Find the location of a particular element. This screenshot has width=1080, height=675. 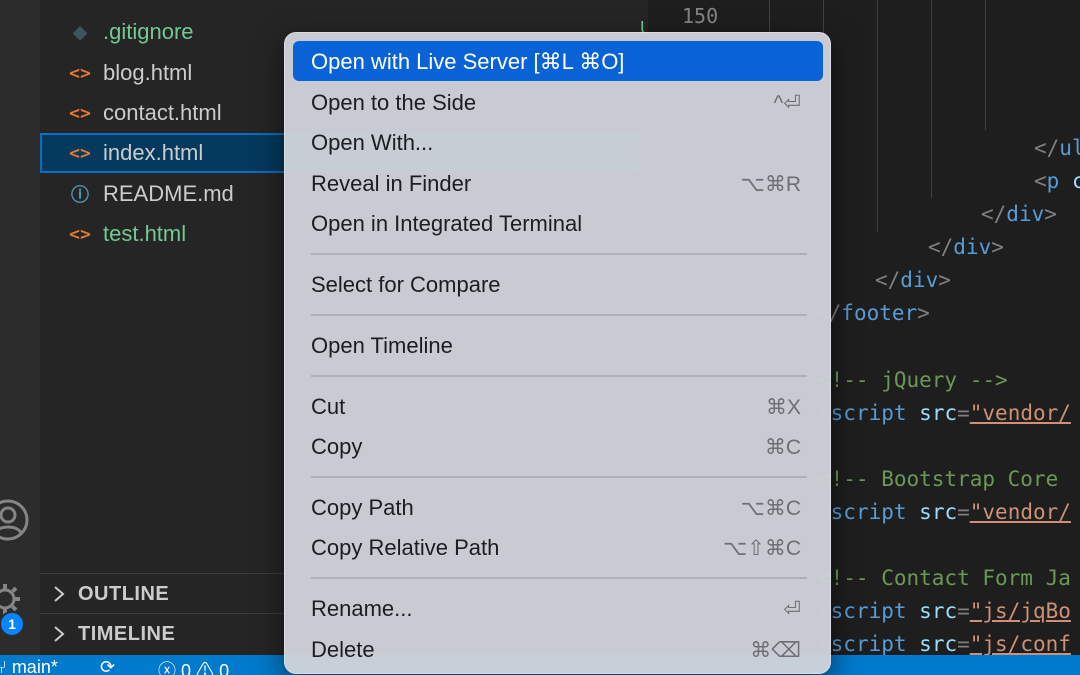

section-label: TIMELINE is located at coordinates (127, 634).